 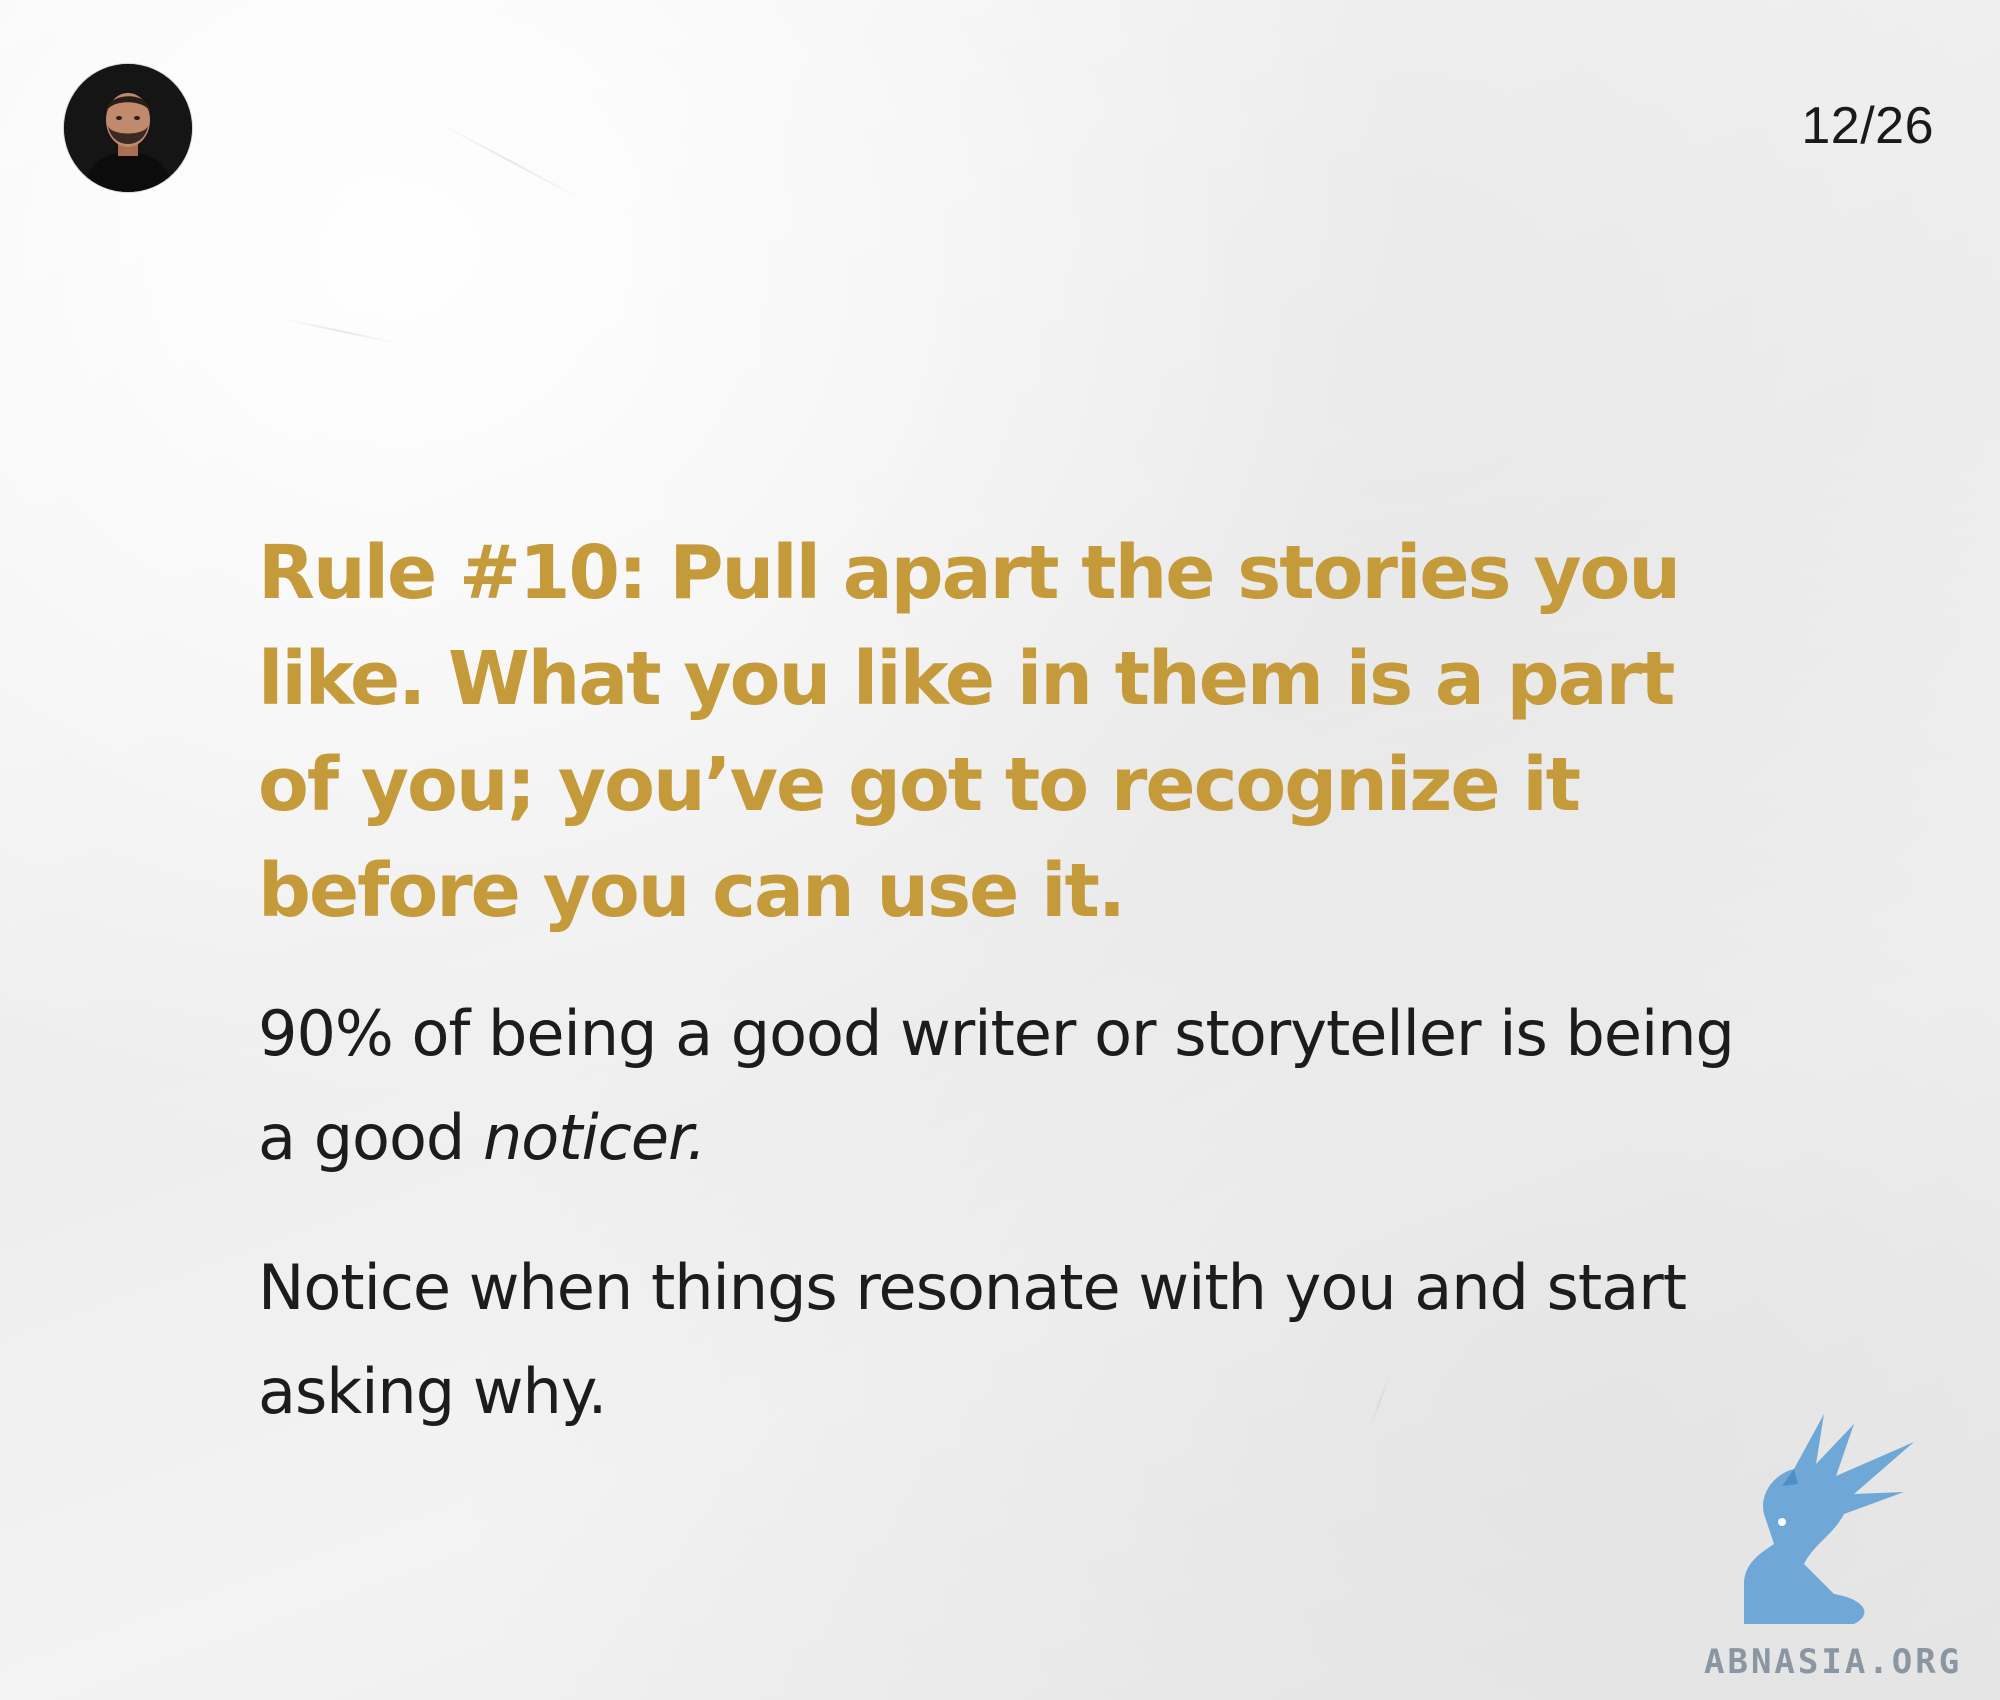 I want to click on watermark-text: ABNASIA.ORG, so click(x=1833, y=1662).